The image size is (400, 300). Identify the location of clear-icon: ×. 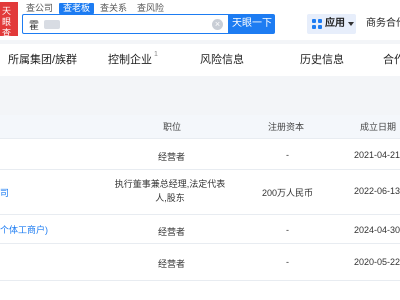
(217, 24).